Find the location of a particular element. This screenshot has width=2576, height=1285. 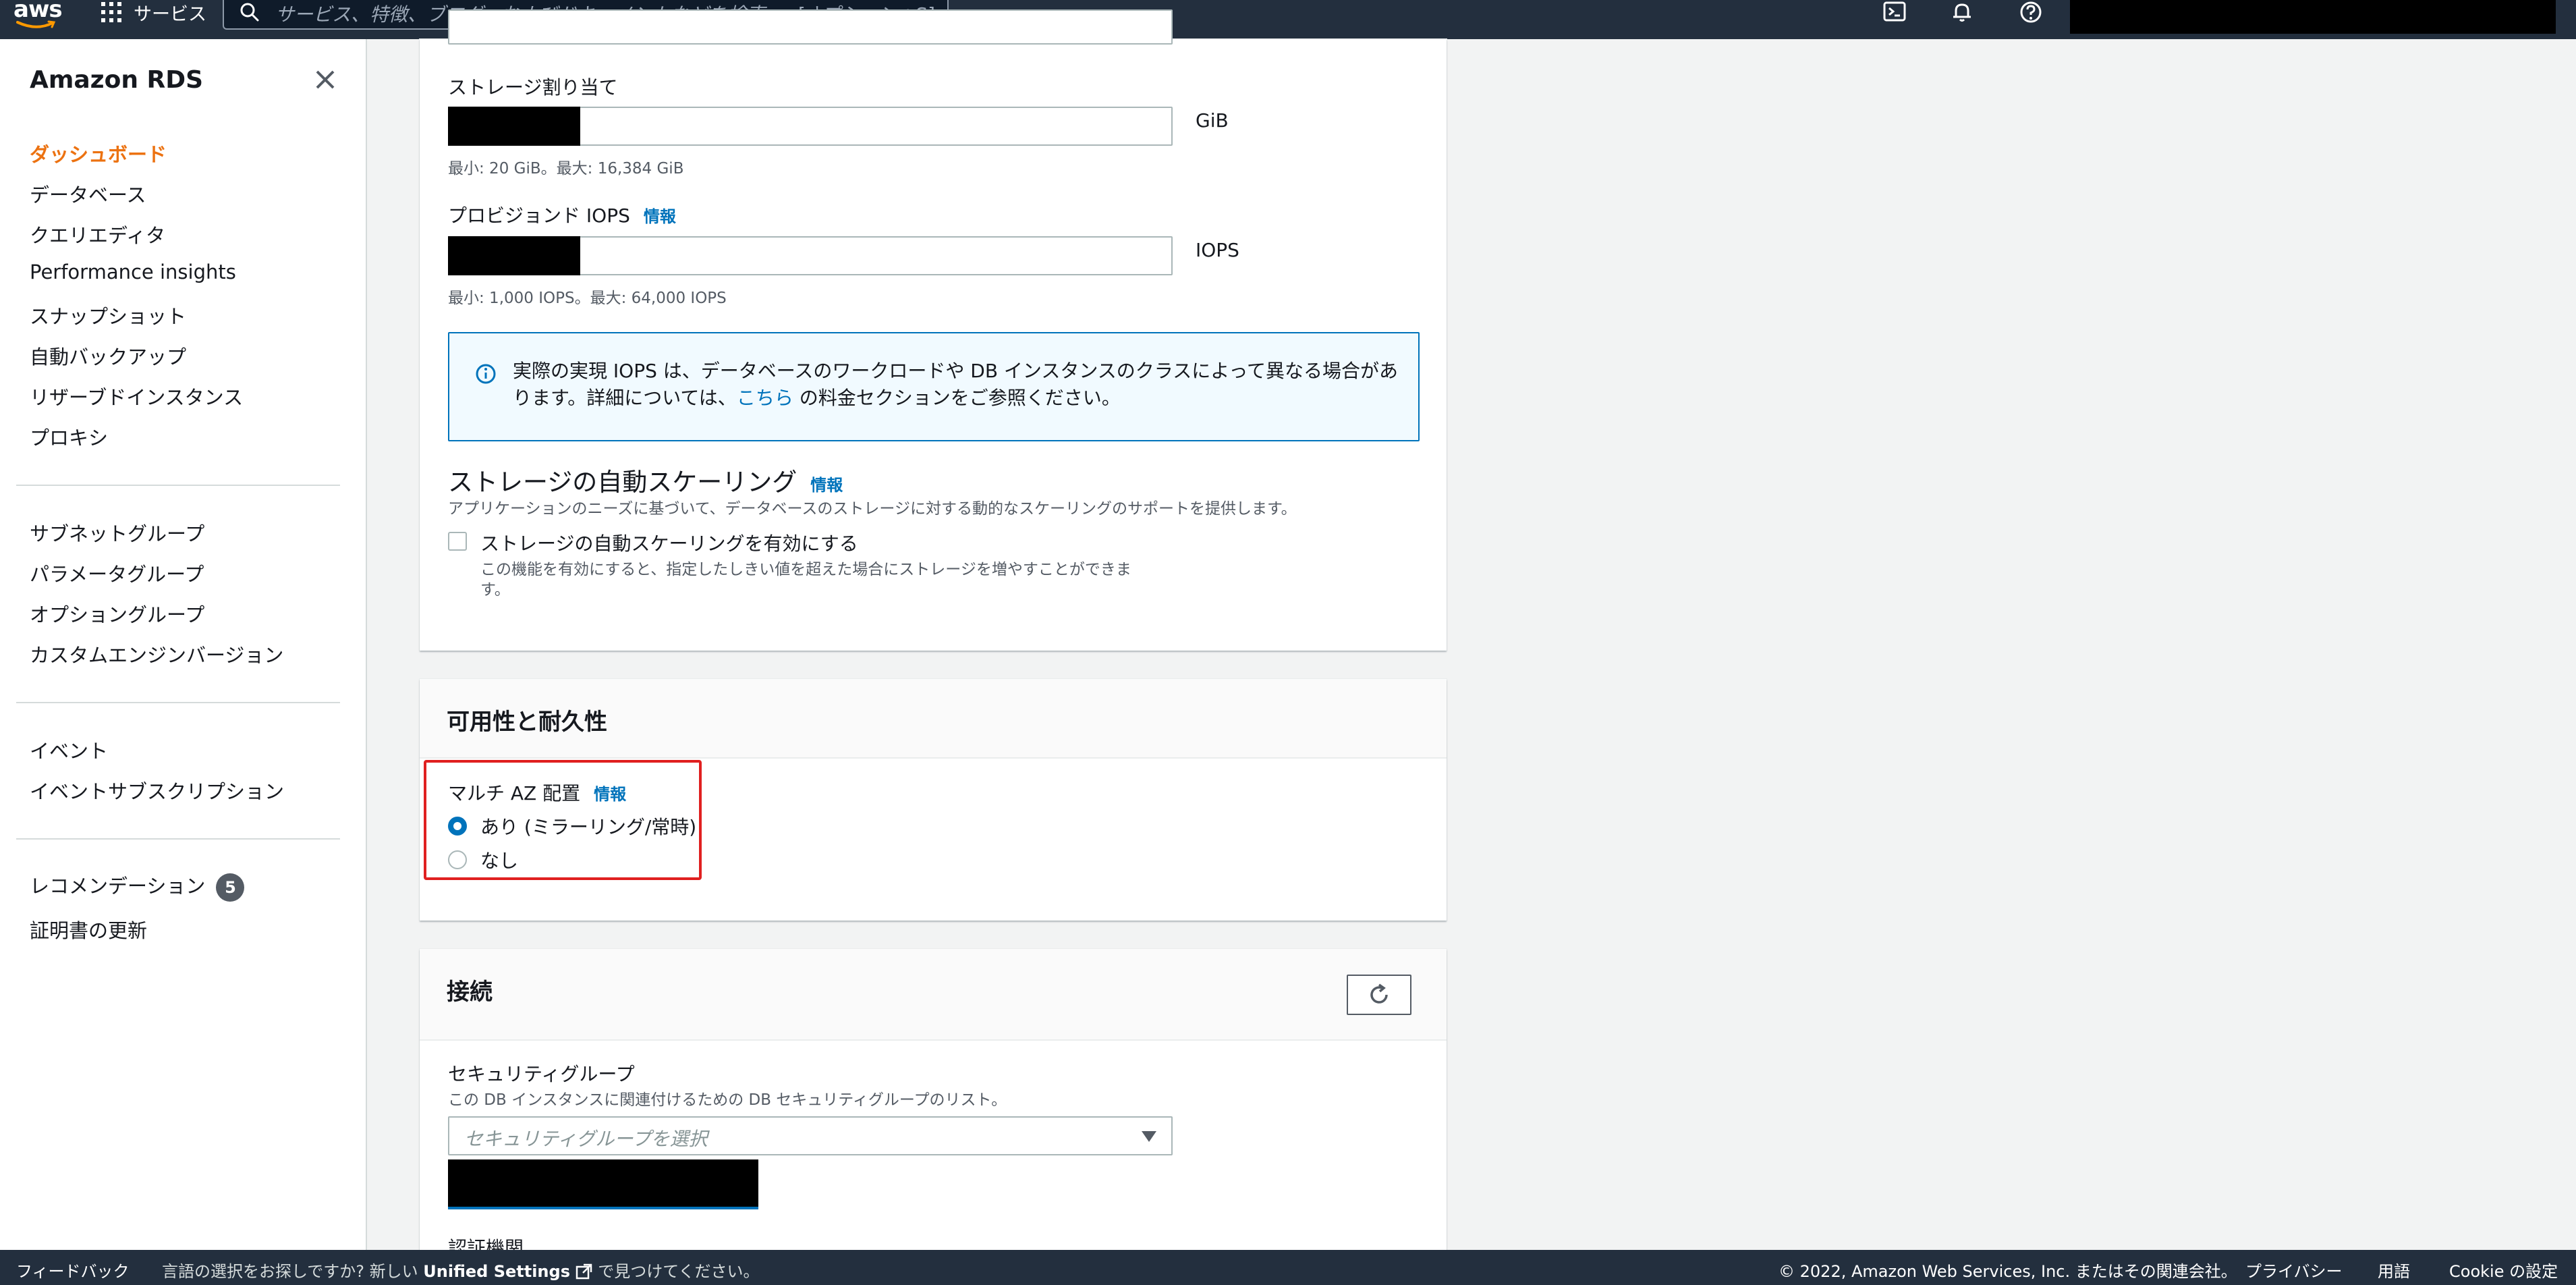

storage-autoscaling-title-text: ストレージの自動スケーリング is located at coordinates (622, 483).